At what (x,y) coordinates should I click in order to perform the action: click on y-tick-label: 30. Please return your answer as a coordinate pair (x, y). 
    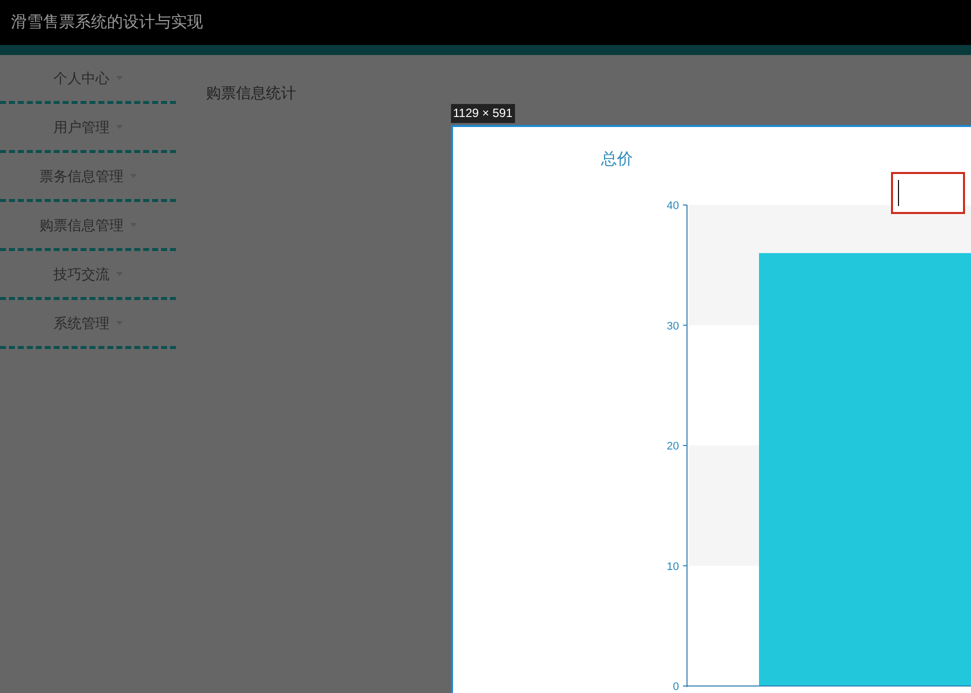
    Looking at the image, I should click on (672, 326).